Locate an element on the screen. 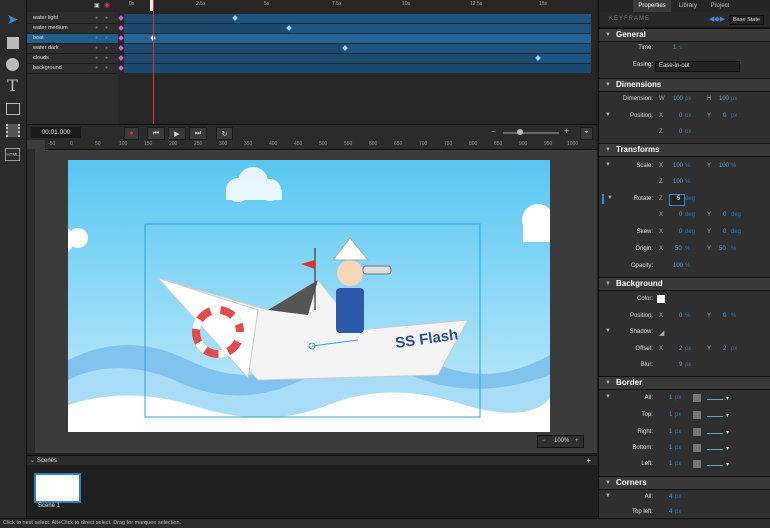 This screenshot has width=770, height=528. zoom-slider-knob is located at coordinates (520, 132).